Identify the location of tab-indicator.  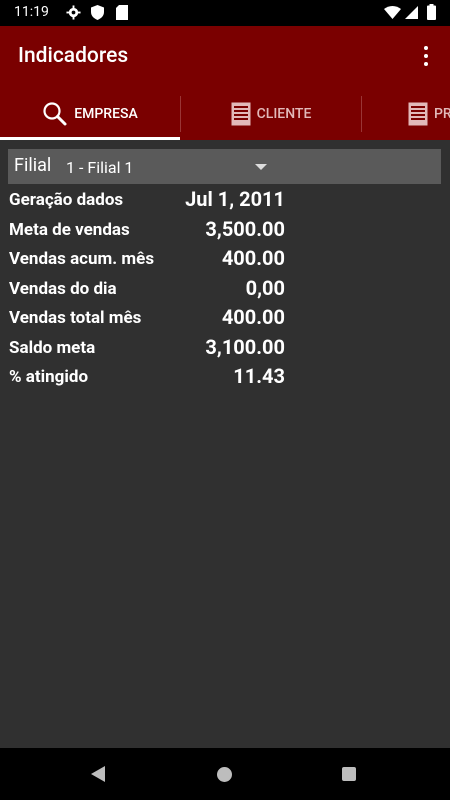
(90, 138).